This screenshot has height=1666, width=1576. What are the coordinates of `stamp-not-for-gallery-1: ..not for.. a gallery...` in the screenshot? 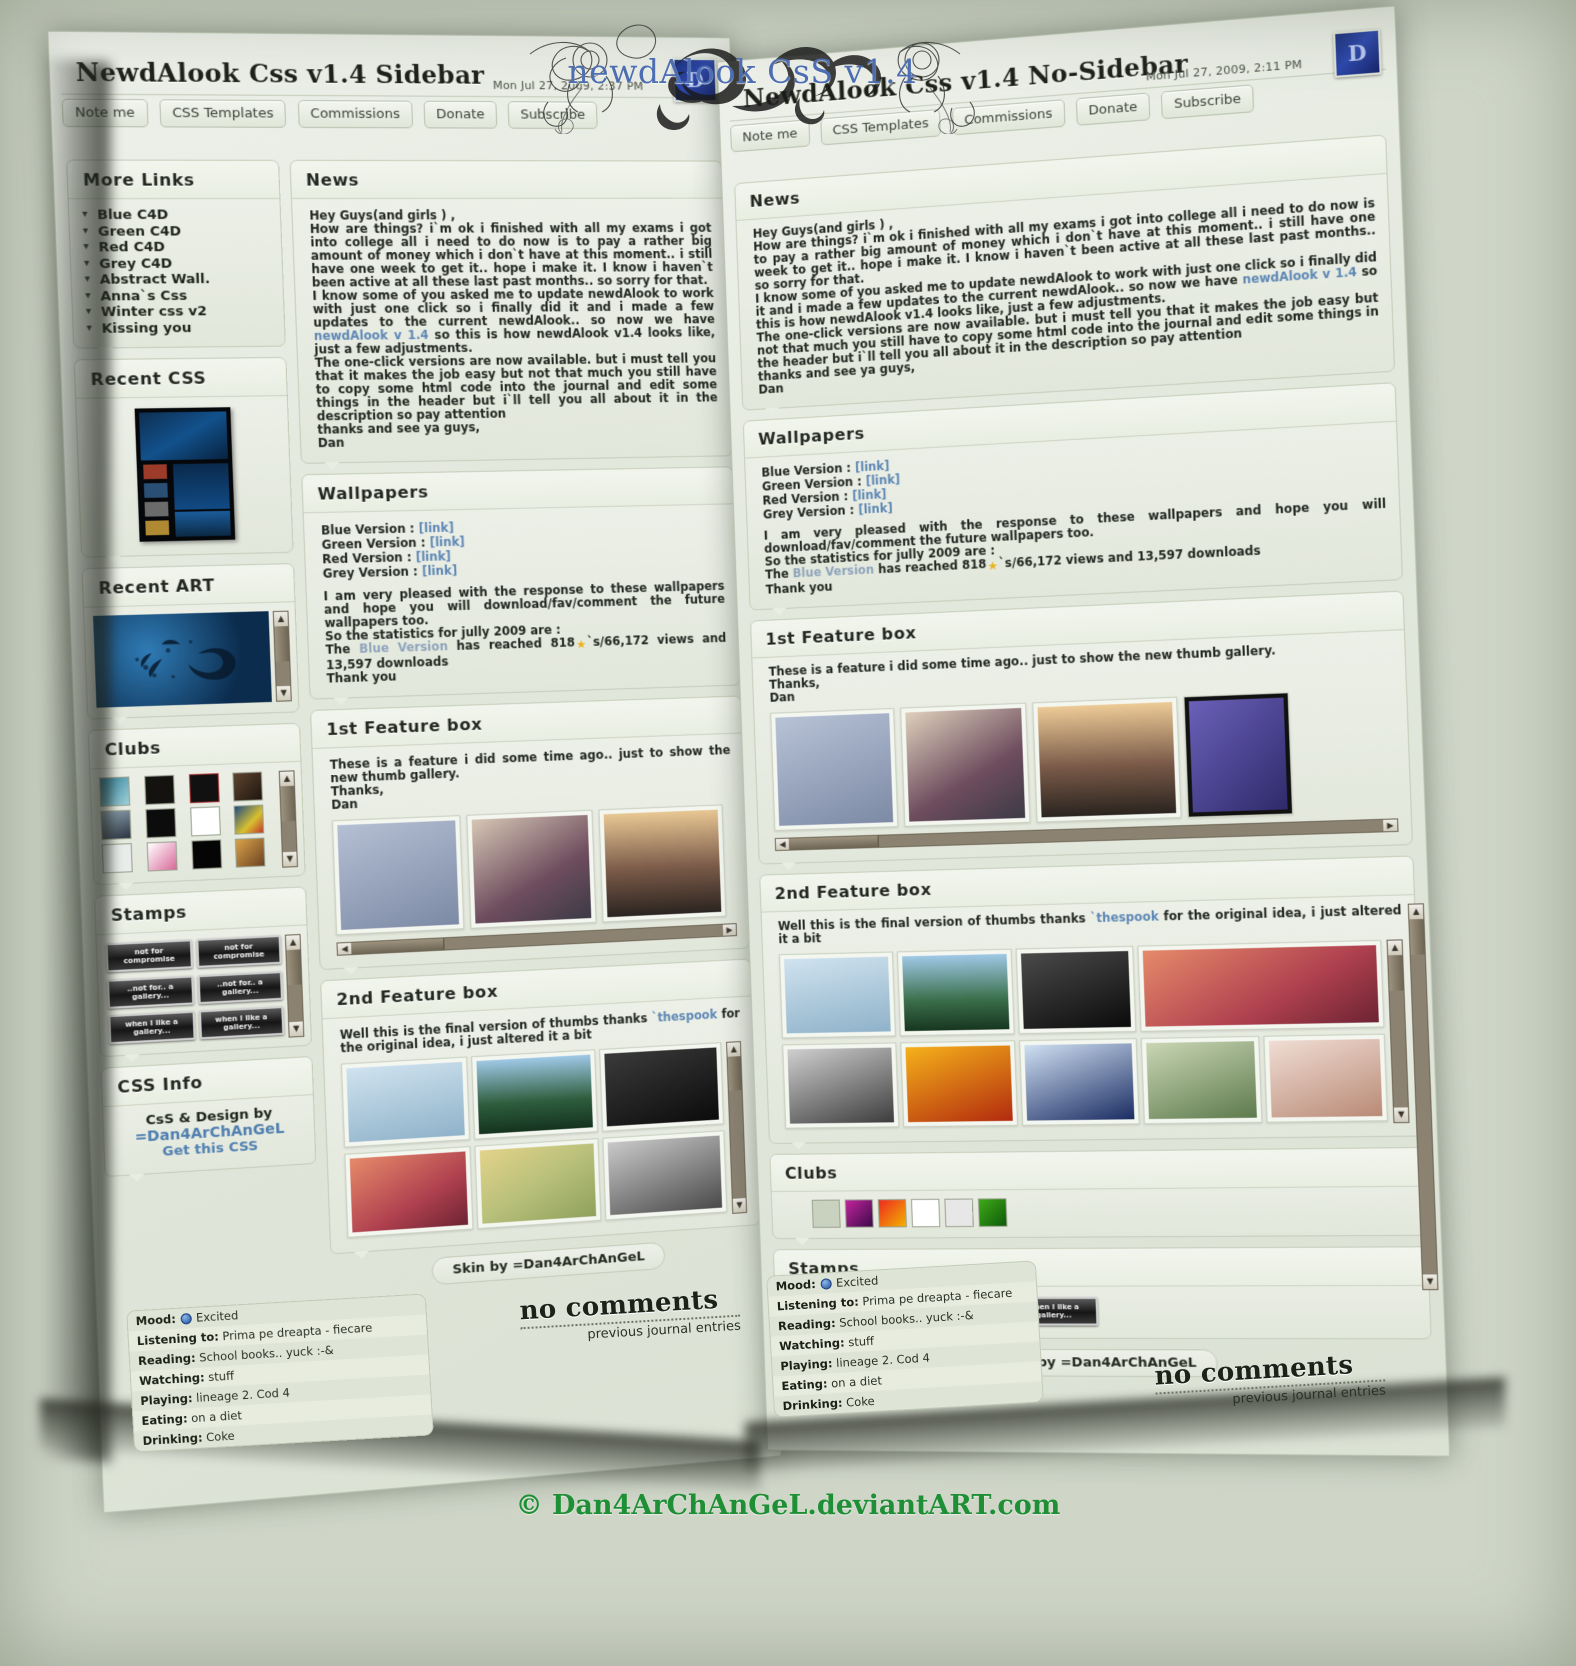 It's located at (150, 992).